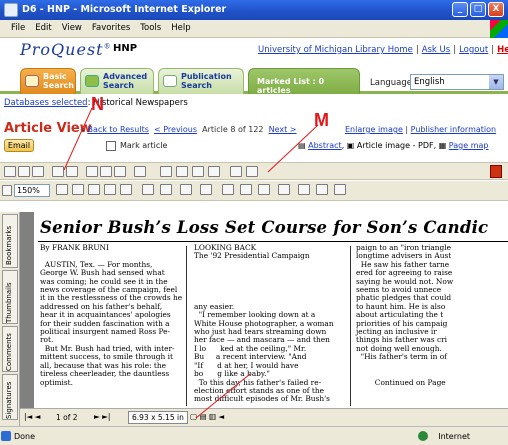 This screenshot has height=445, width=508. I want to click on tab-publication-search: Publication Search, so click(201, 81).